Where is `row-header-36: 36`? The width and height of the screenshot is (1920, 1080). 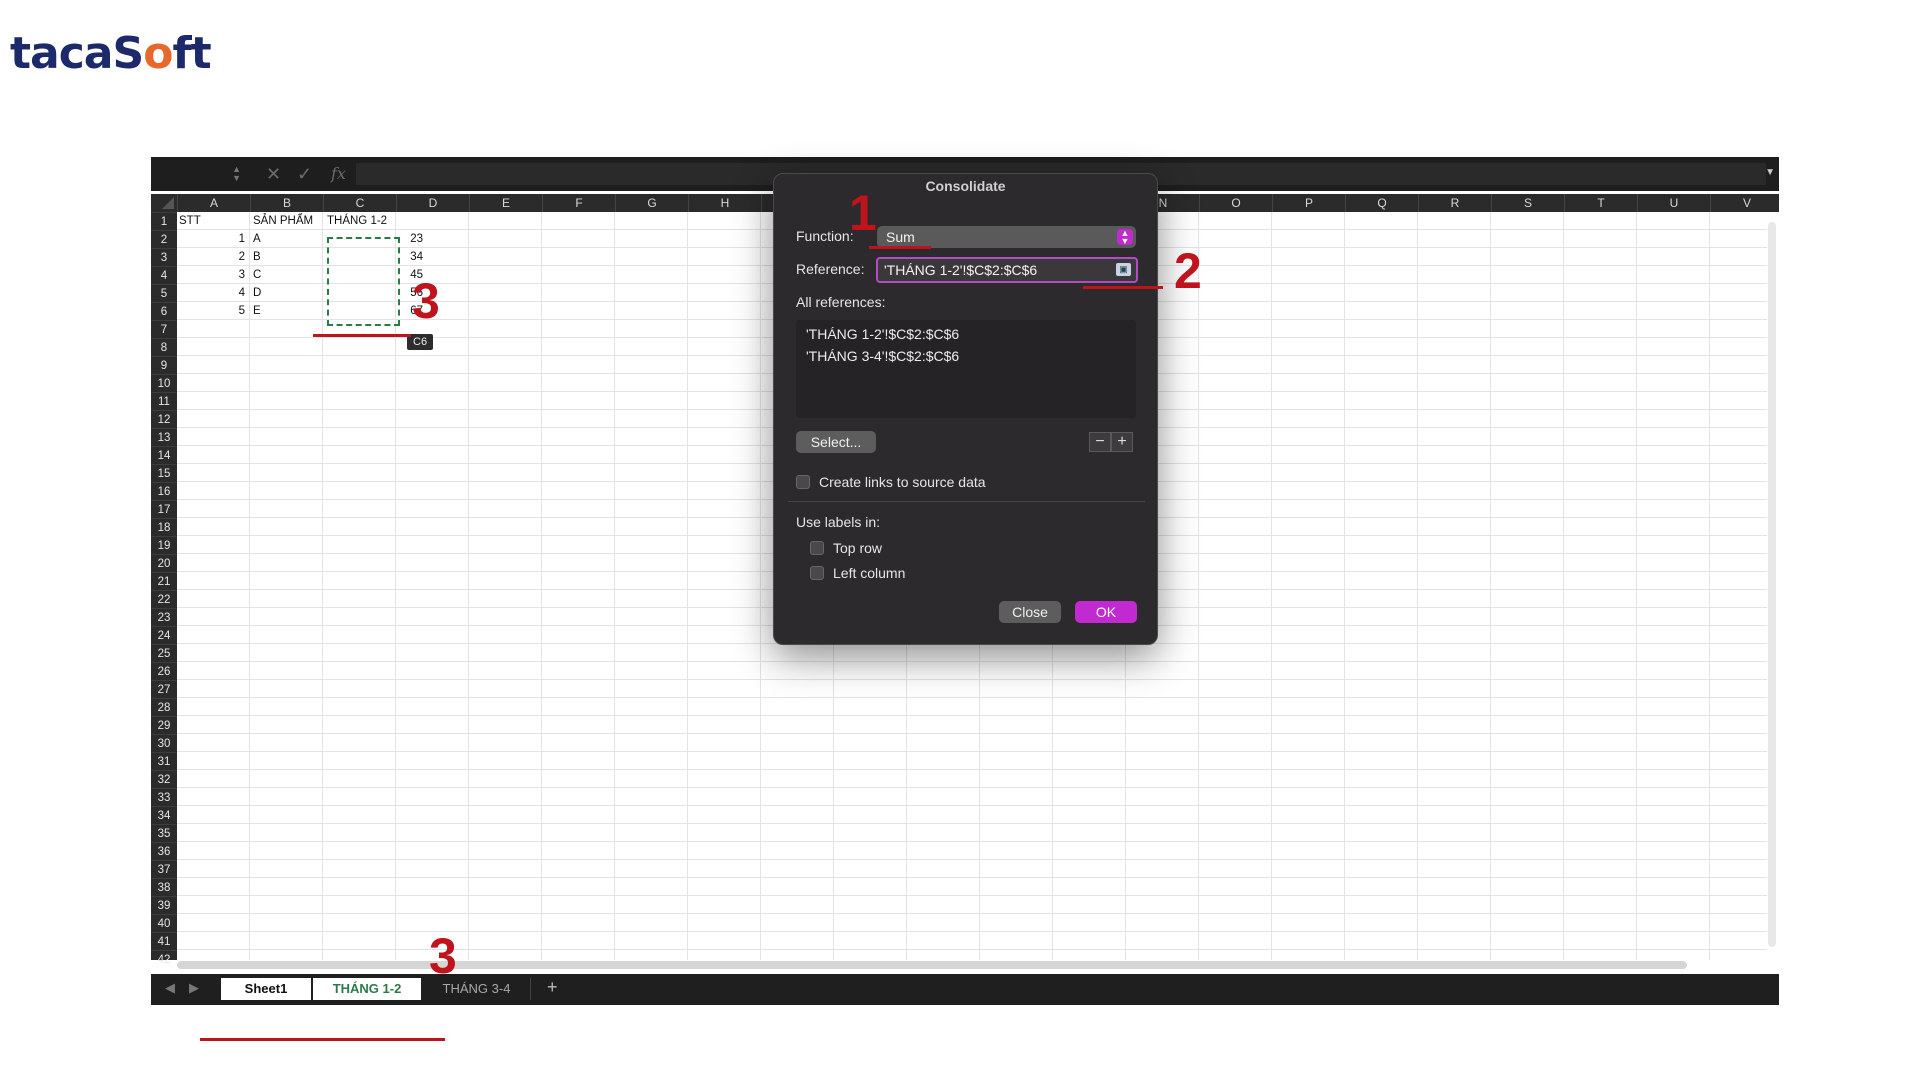
row-header-36: 36 is located at coordinates (164, 851).